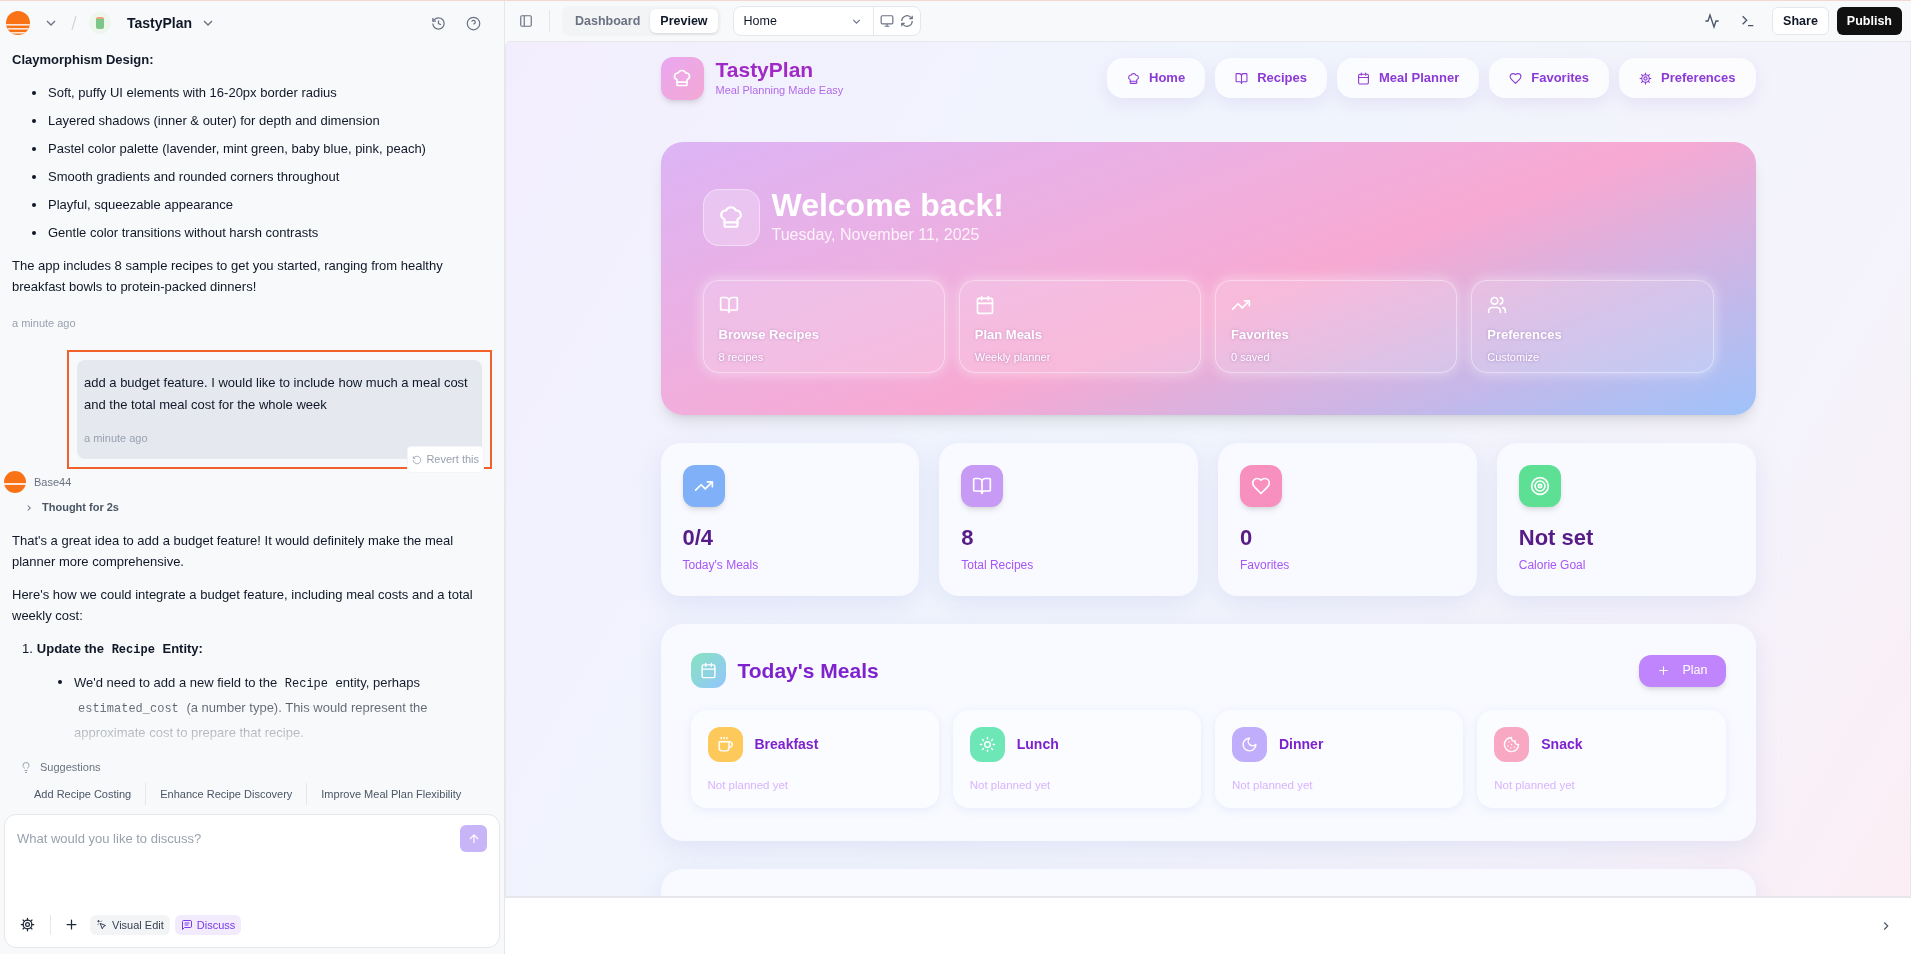  What do you see at coordinates (160, 23) in the screenshot?
I see `project-name: TastyPlan` at bounding box center [160, 23].